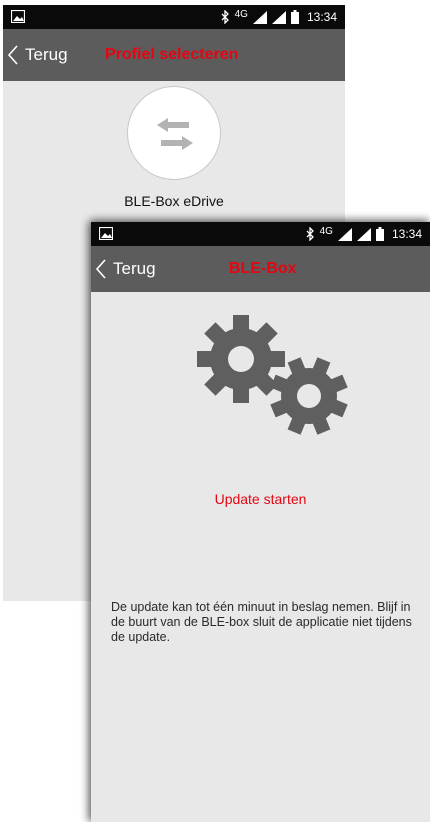  Describe the element at coordinates (263, 268) in the screenshot. I see `page-title: BLE-Box` at that location.